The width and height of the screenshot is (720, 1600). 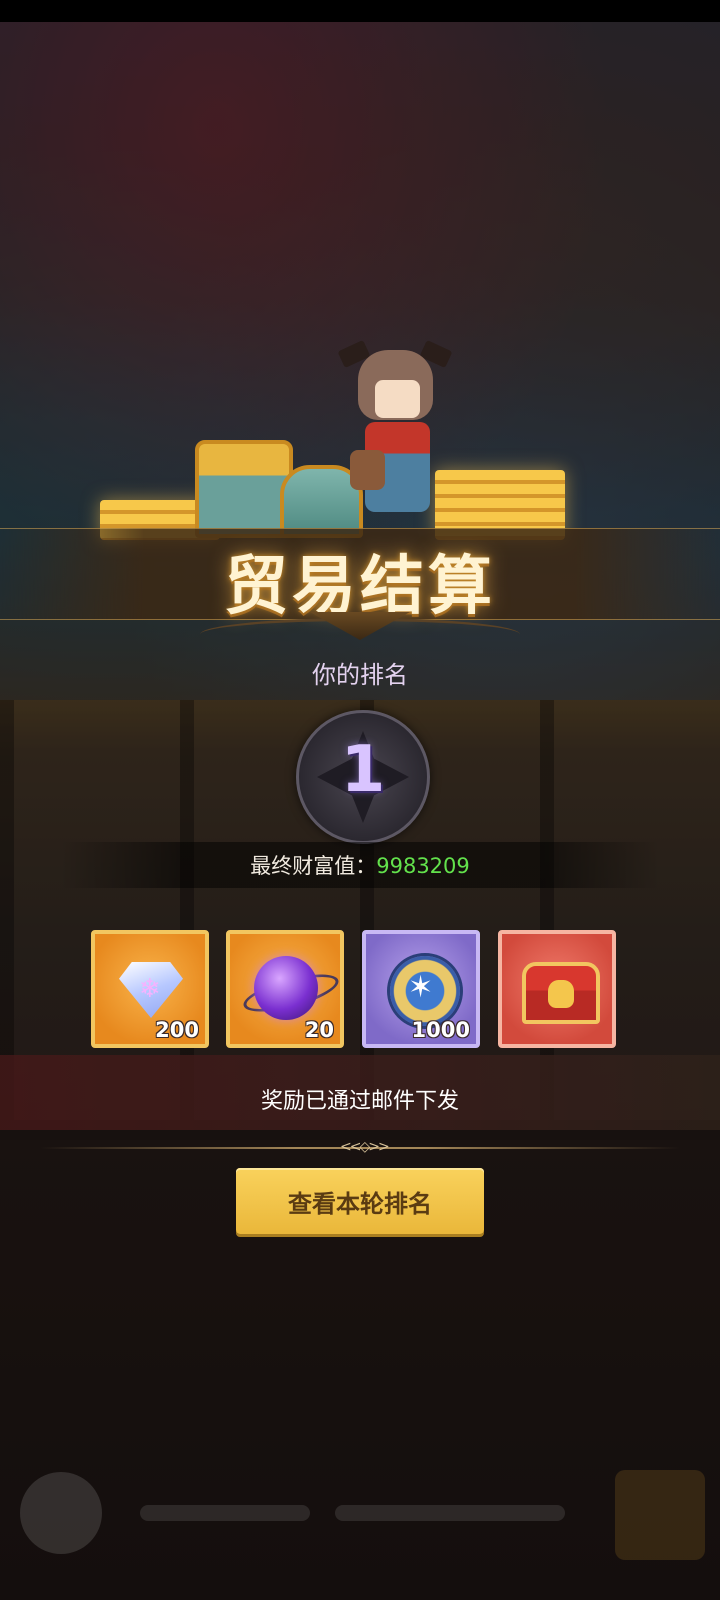 I want to click on reward-list: ❄ 200 20 ✶ 1000, so click(x=361, y=992).